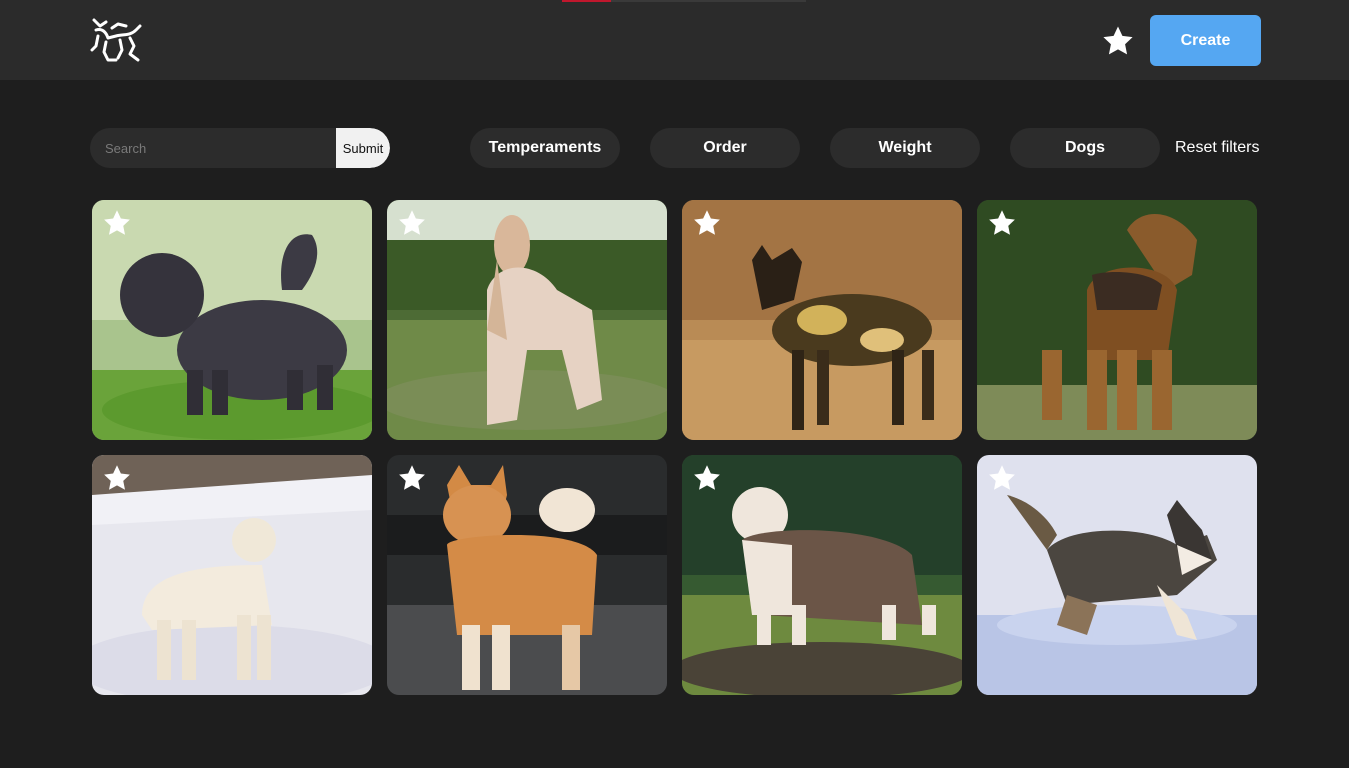 This screenshot has width=1349, height=768. I want to click on alaskan-husky-photo, so click(1117, 575).